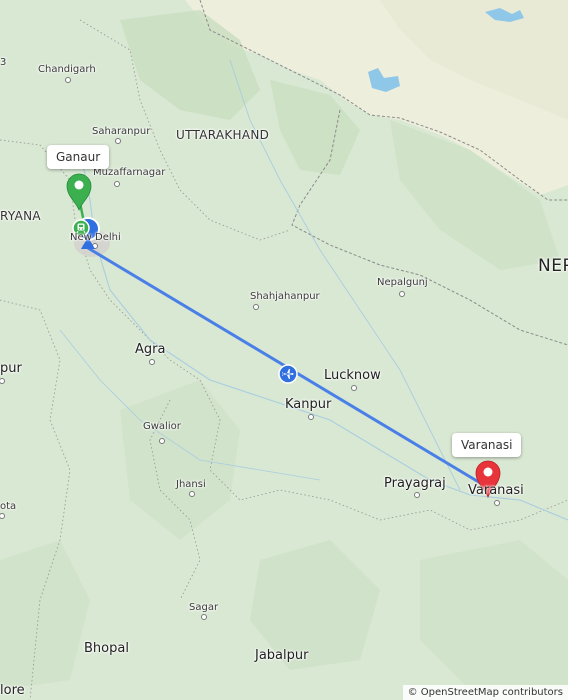 This screenshot has width=568, height=700. Describe the element at coordinates (496, 490) in the screenshot. I see `label-varanasi: Varanasi` at that location.